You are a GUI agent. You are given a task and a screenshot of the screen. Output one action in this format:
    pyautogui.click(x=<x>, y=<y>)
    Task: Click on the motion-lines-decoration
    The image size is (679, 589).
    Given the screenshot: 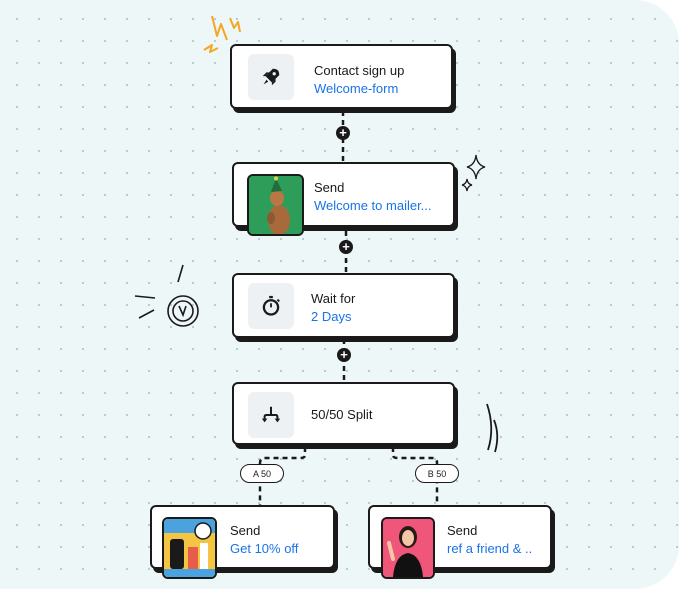 What is the action you would take?
    pyautogui.click(x=492, y=428)
    